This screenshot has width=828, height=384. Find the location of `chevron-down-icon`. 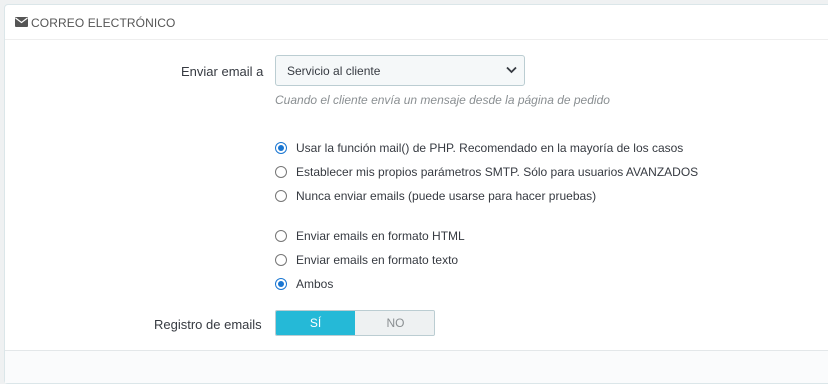

chevron-down-icon is located at coordinates (511, 70).